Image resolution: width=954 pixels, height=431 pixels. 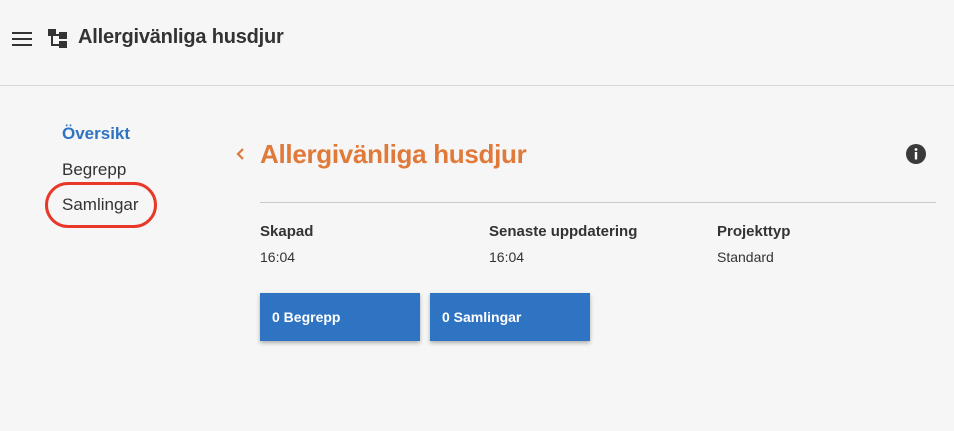 I want to click on page-title: Allergivänliga husdjur, so click(x=393, y=154).